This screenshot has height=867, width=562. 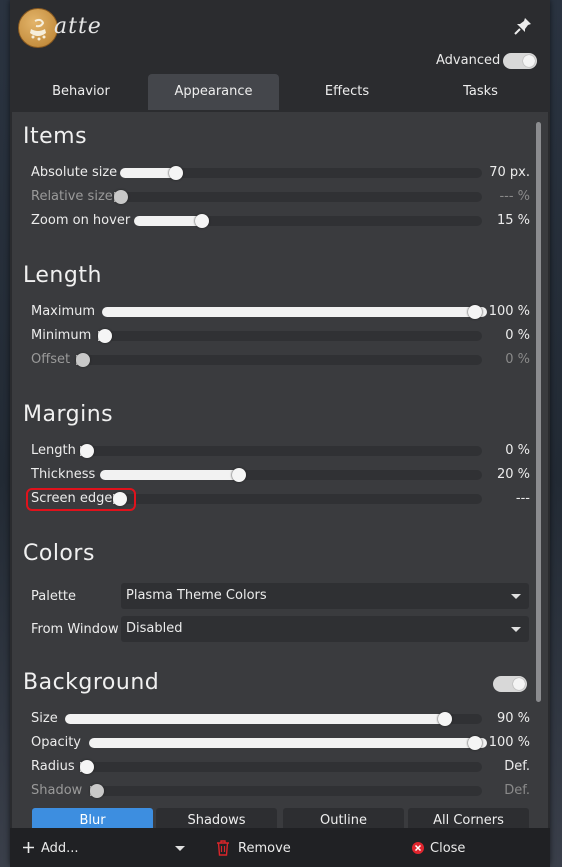 What do you see at coordinates (517, 790) in the screenshot?
I see `bg-shadow-value: Def.` at bounding box center [517, 790].